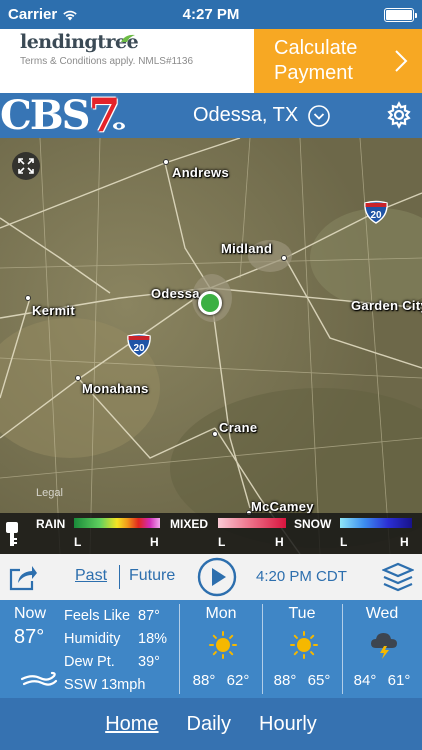  What do you see at coordinates (404, 542) in the screenshot?
I see `snow-high: H` at bounding box center [404, 542].